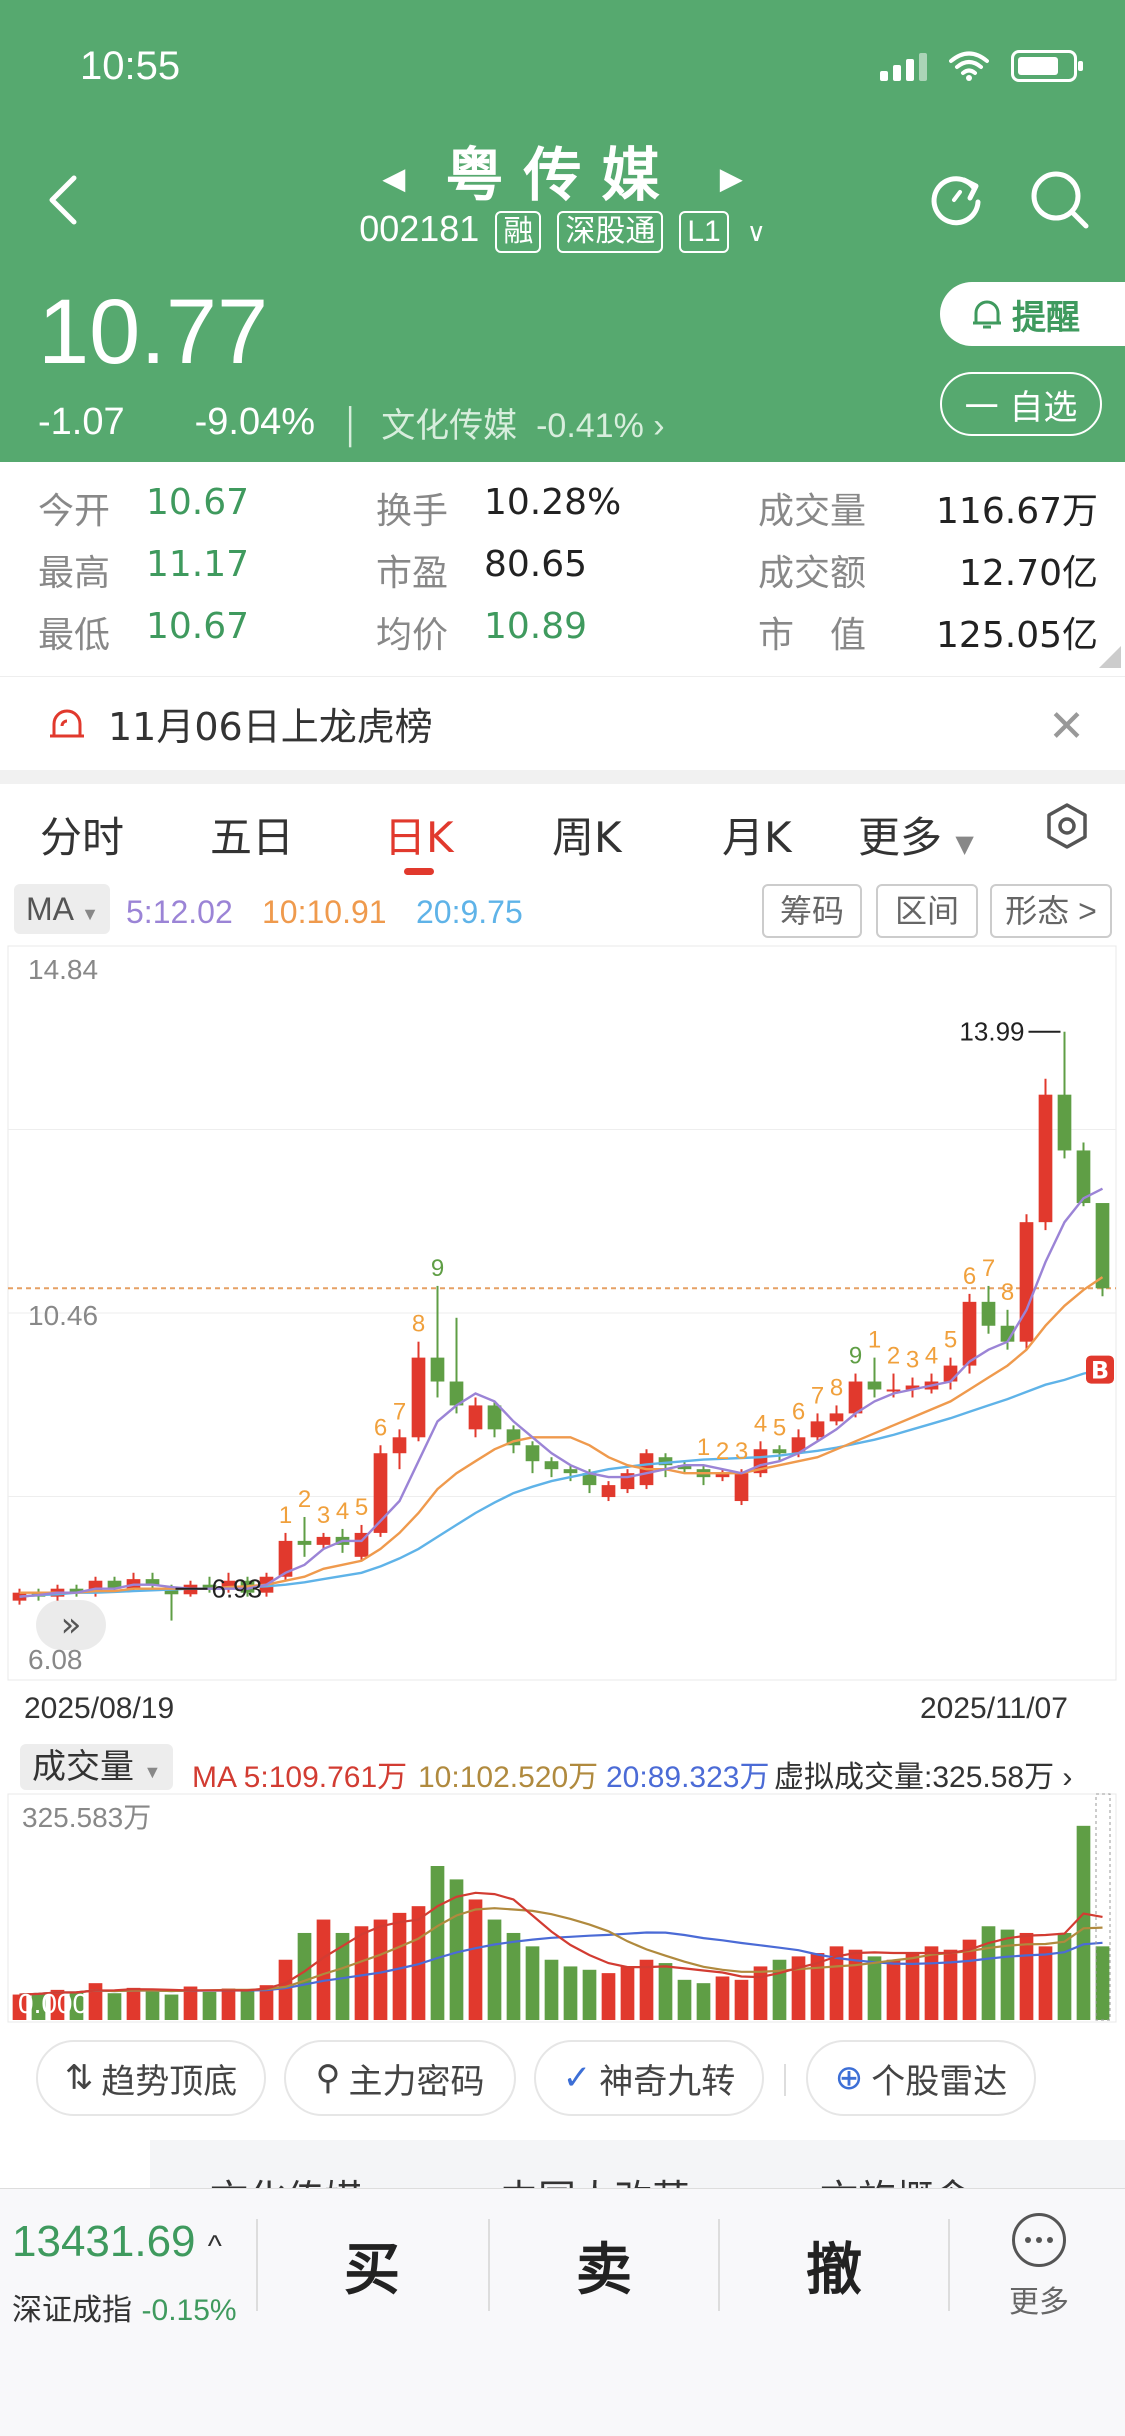 The image size is (1125, 2436). What do you see at coordinates (499, 507) in the screenshot?
I see `stat-turnover: 换手 10.28%` at bounding box center [499, 507].